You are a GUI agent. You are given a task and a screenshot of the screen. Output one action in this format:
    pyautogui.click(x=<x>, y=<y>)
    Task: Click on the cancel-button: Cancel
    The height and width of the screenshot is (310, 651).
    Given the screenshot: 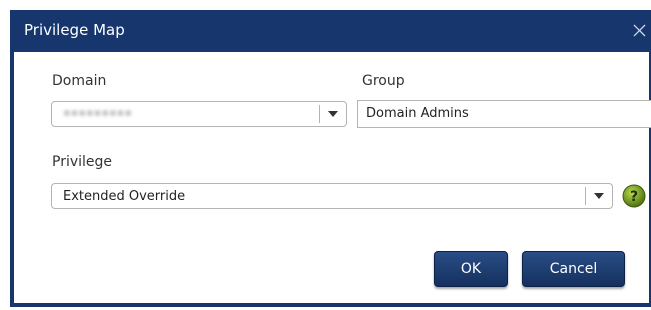 What is the action you would take?
    pyautogui.click(x=573, y=269)
    